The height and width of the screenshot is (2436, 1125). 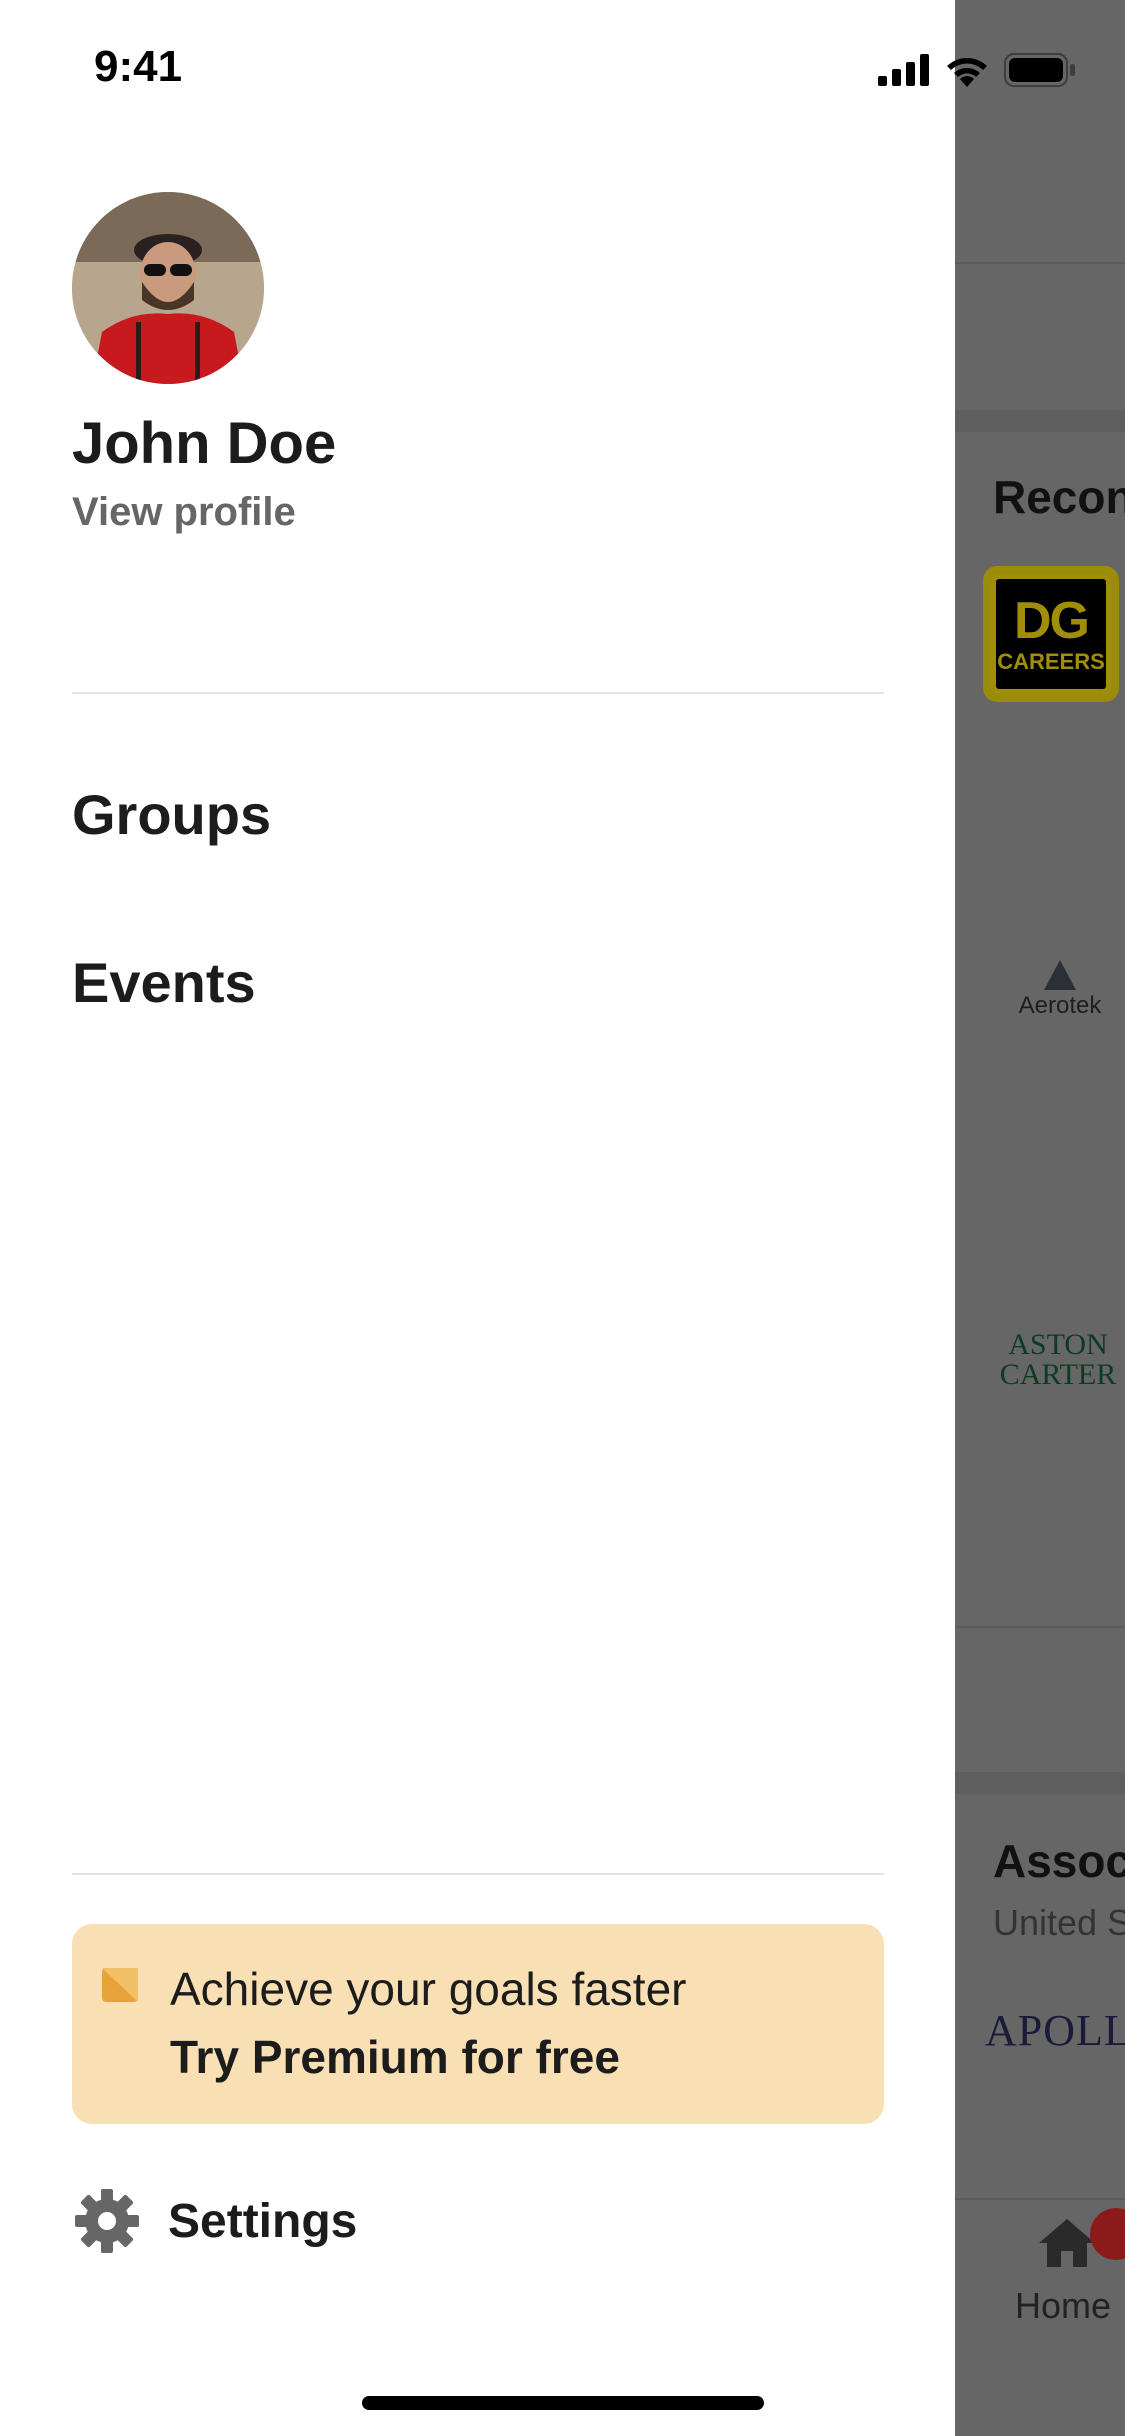 I want to click on signal-icon, so click(x=903, y=70).